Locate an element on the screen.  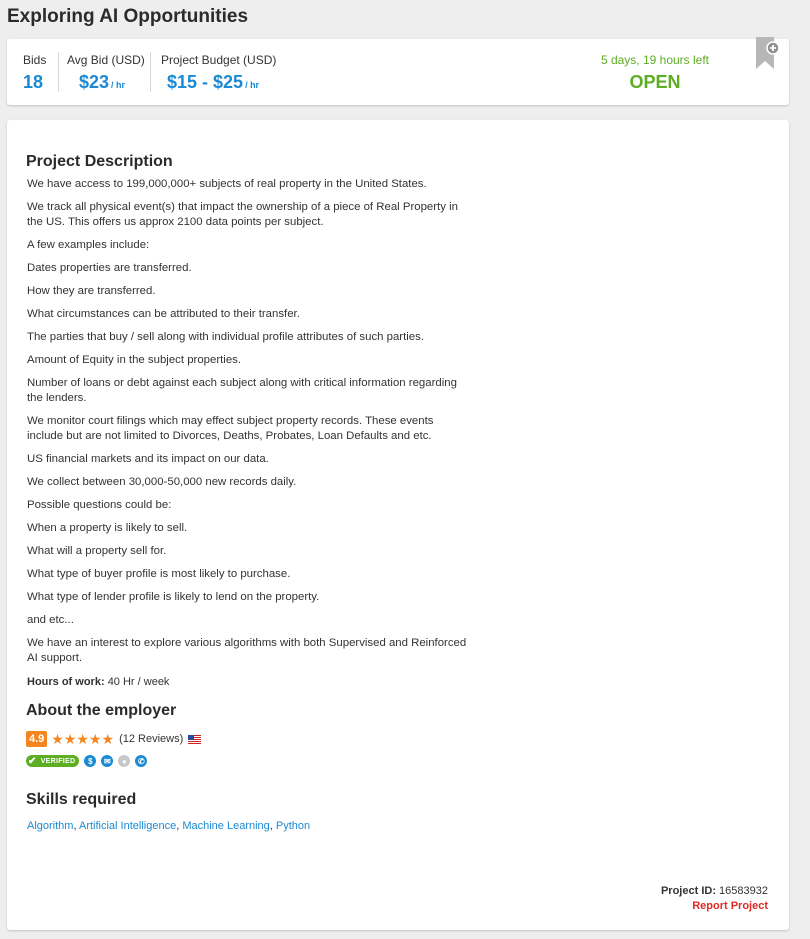
profile-unverified-icon: ● is located at coordinates (124, 761).